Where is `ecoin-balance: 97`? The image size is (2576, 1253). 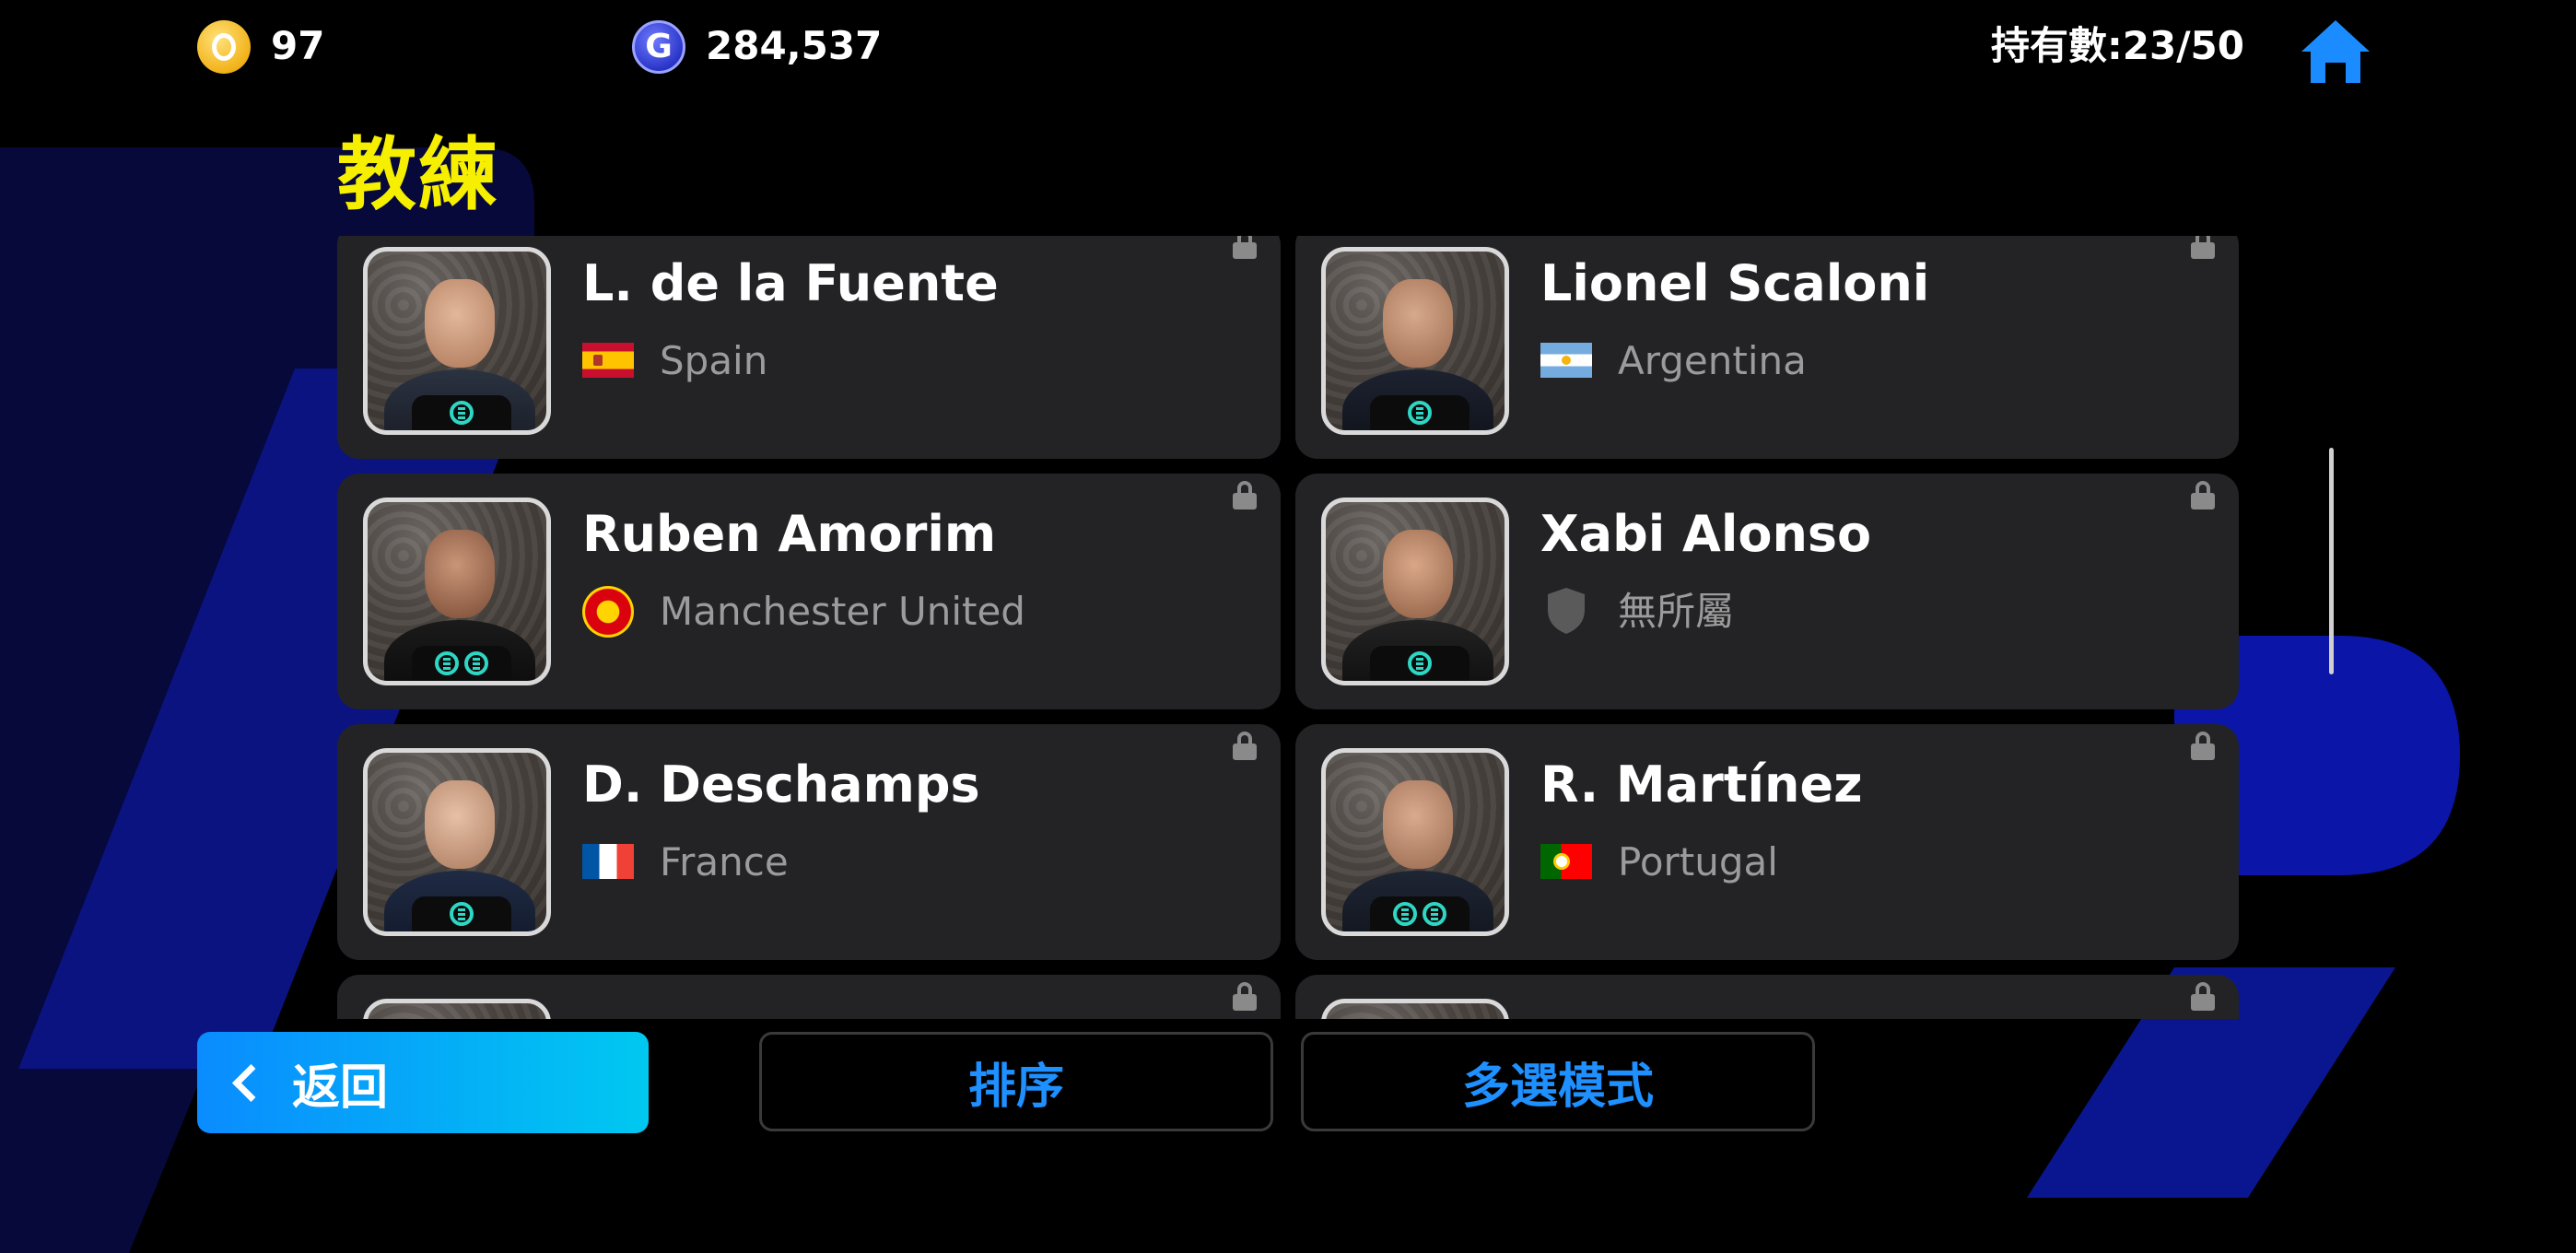
ecoin-balance: 97 is located at coordinates (298, 45).